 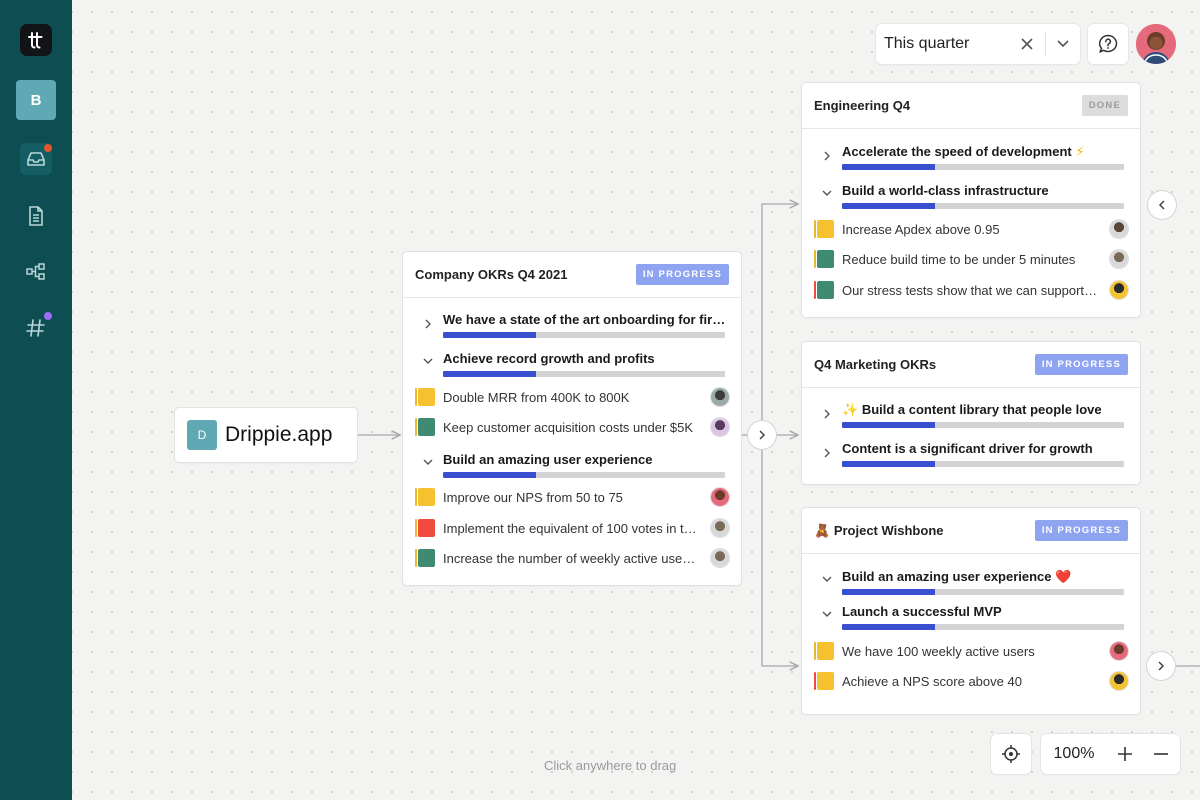 I want to click on objective-title: Accelerate the speed of development ⚡, so click(x=963, y=151).